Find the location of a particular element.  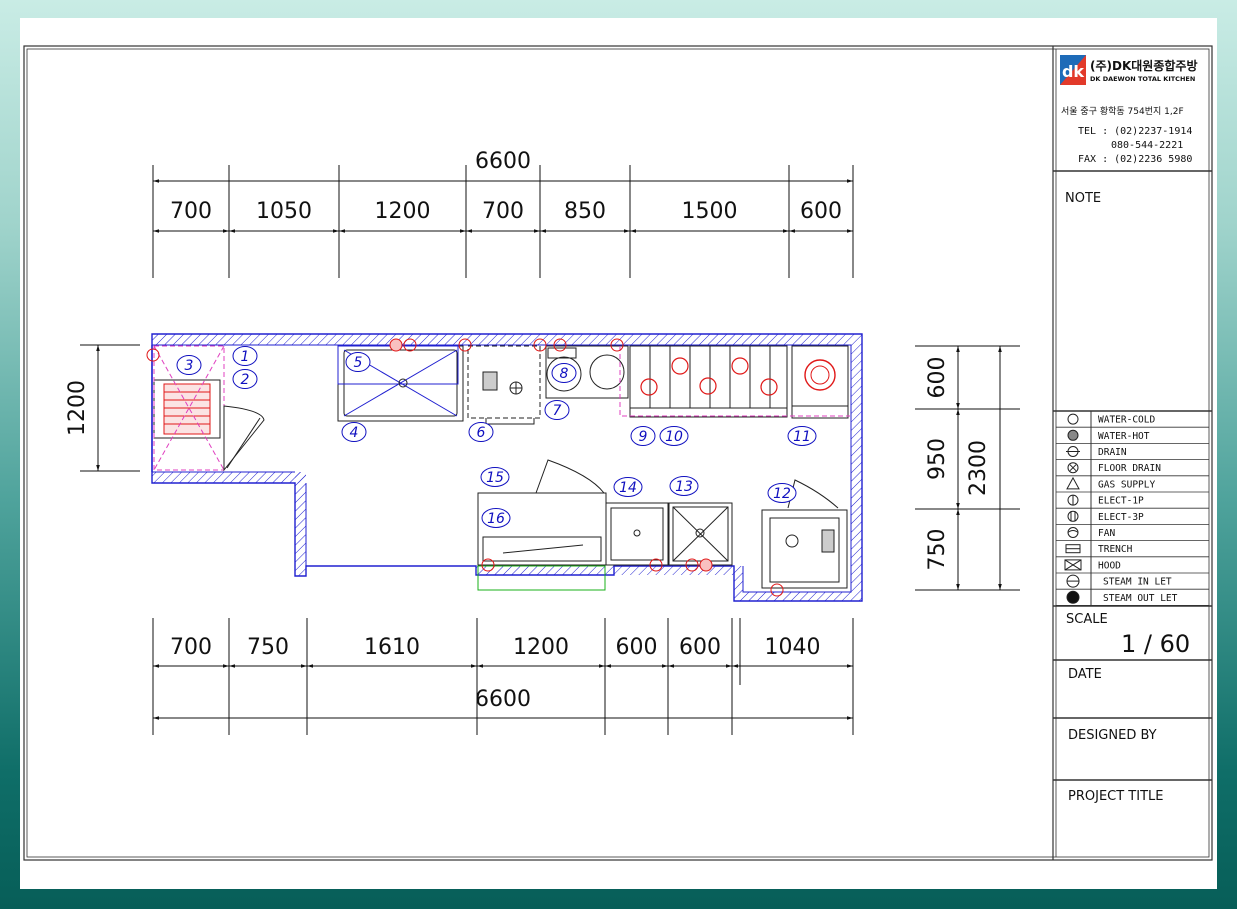

elect-1p-icon is located at coordinates (1073, 500).